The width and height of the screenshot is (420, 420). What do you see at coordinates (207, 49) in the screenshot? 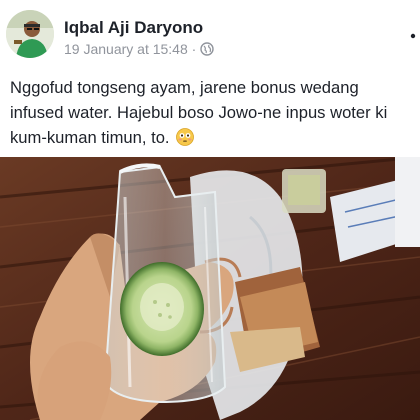
I see `globe-icon` at bounding box center [207, 49].